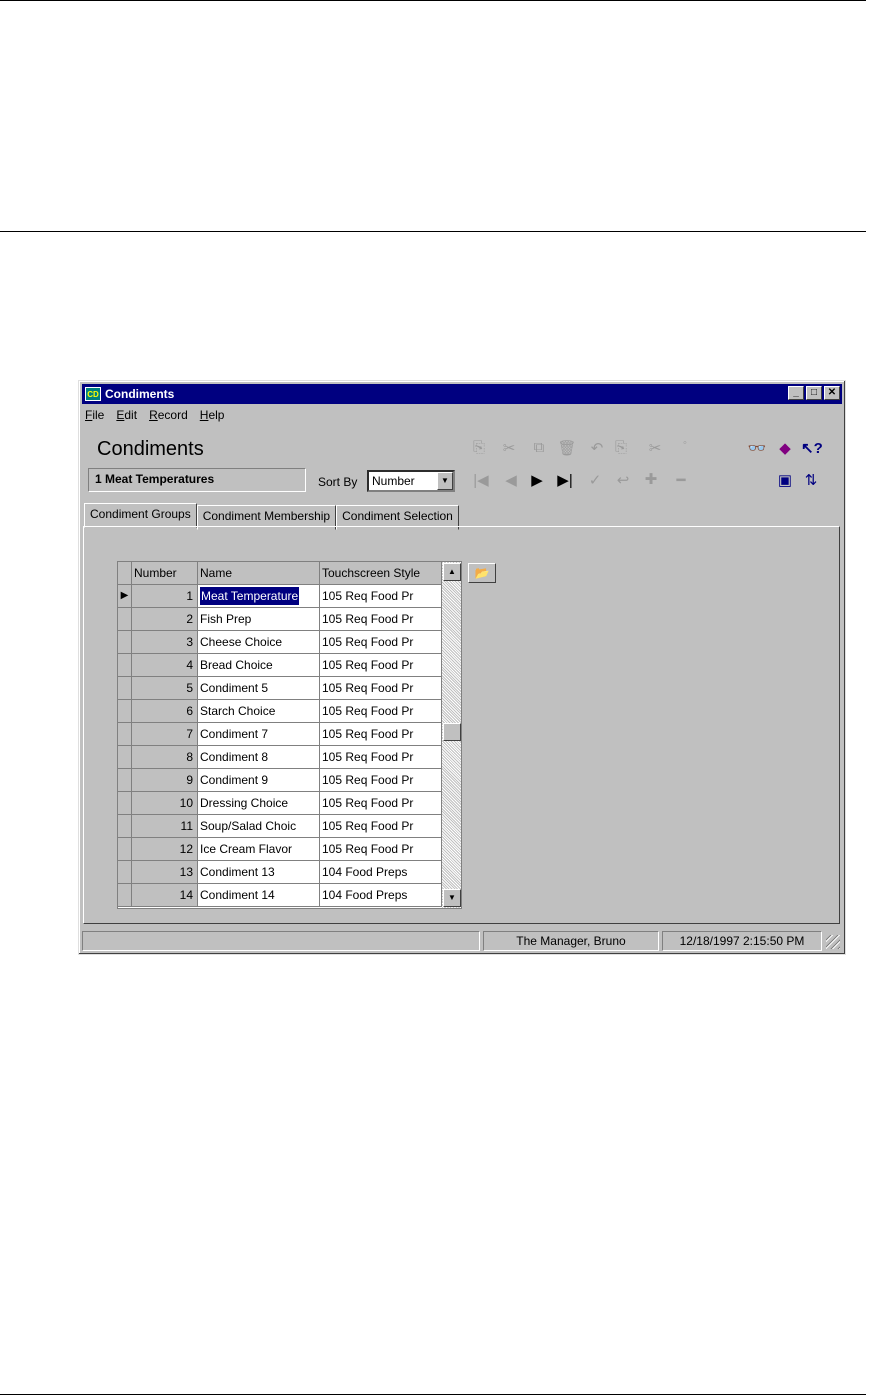 Image resolution: width=869 pixels, height=1396 pixels. Describe the element at coordinates (259, 642) in the screenshot. I see `cell-name: Cheese Choice` at that location.